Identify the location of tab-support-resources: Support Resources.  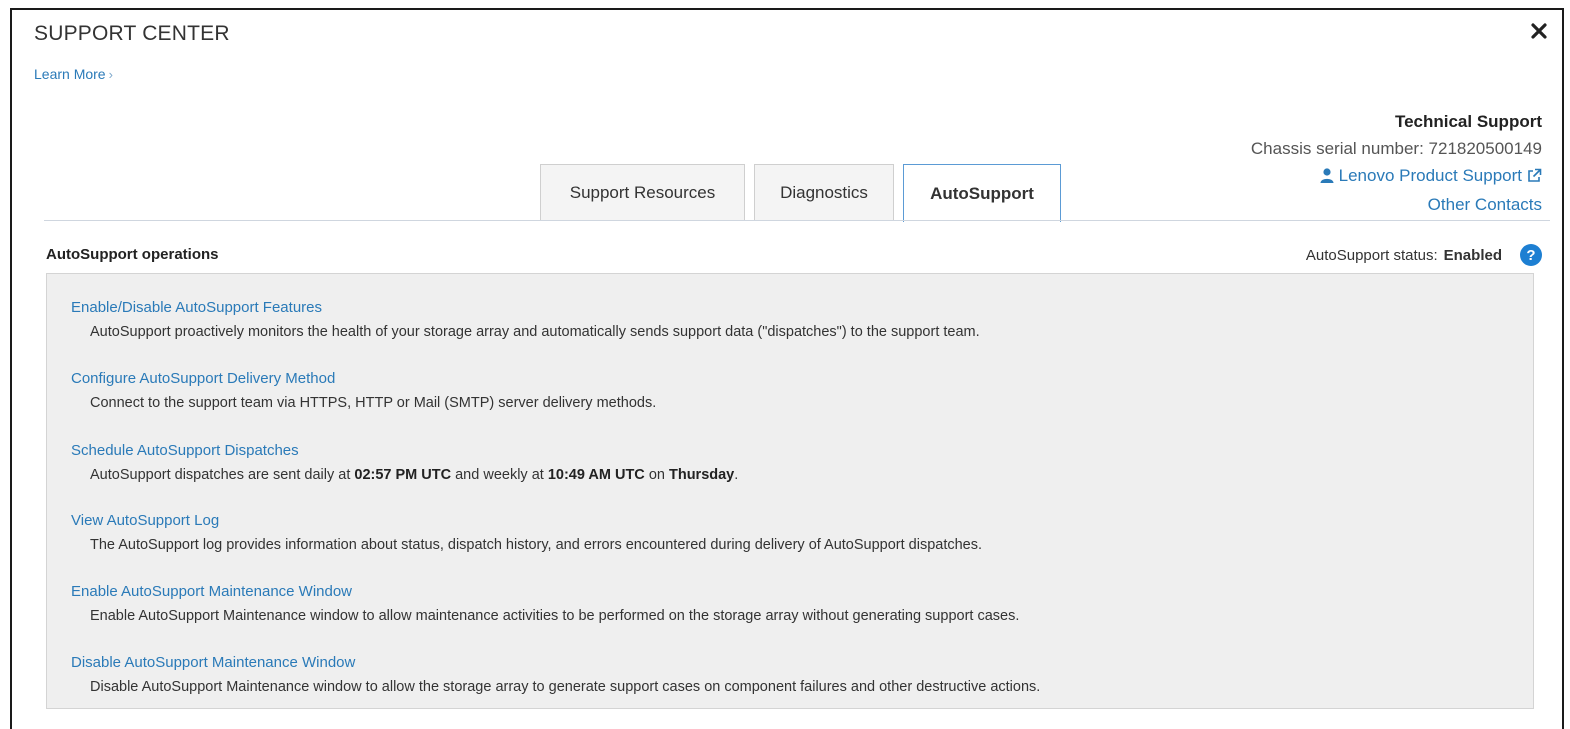
(642, 192).